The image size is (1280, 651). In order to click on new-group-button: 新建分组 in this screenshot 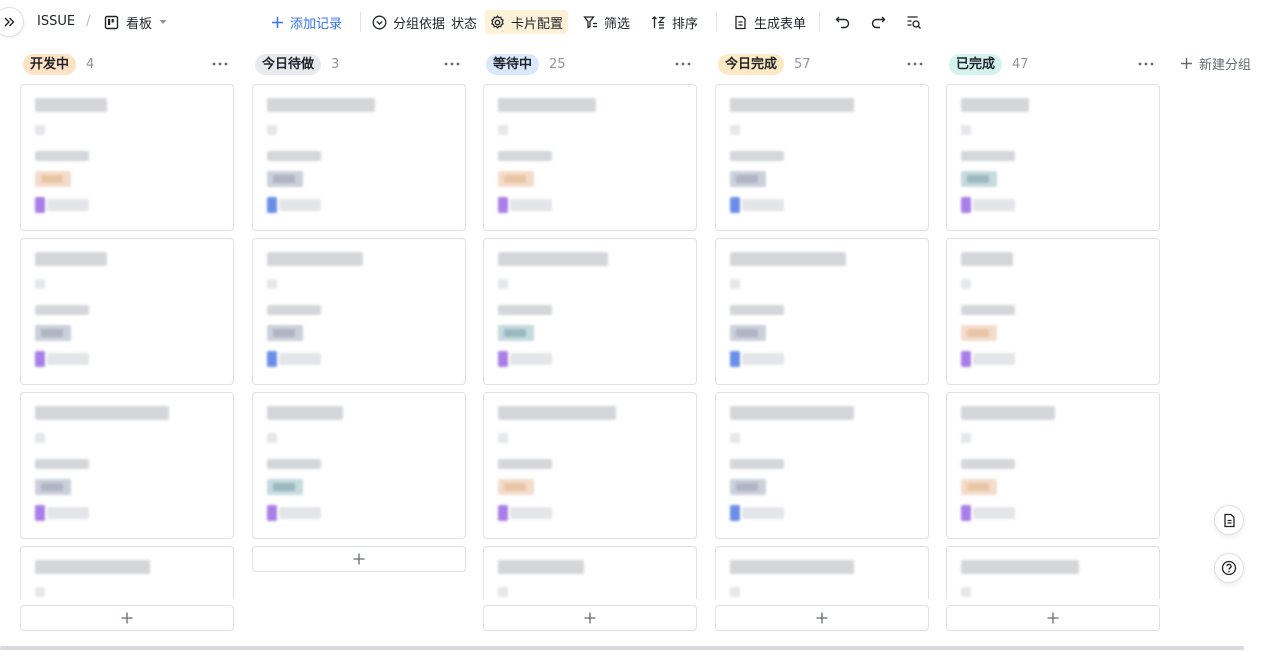, I will do `click(1215, 63)`.